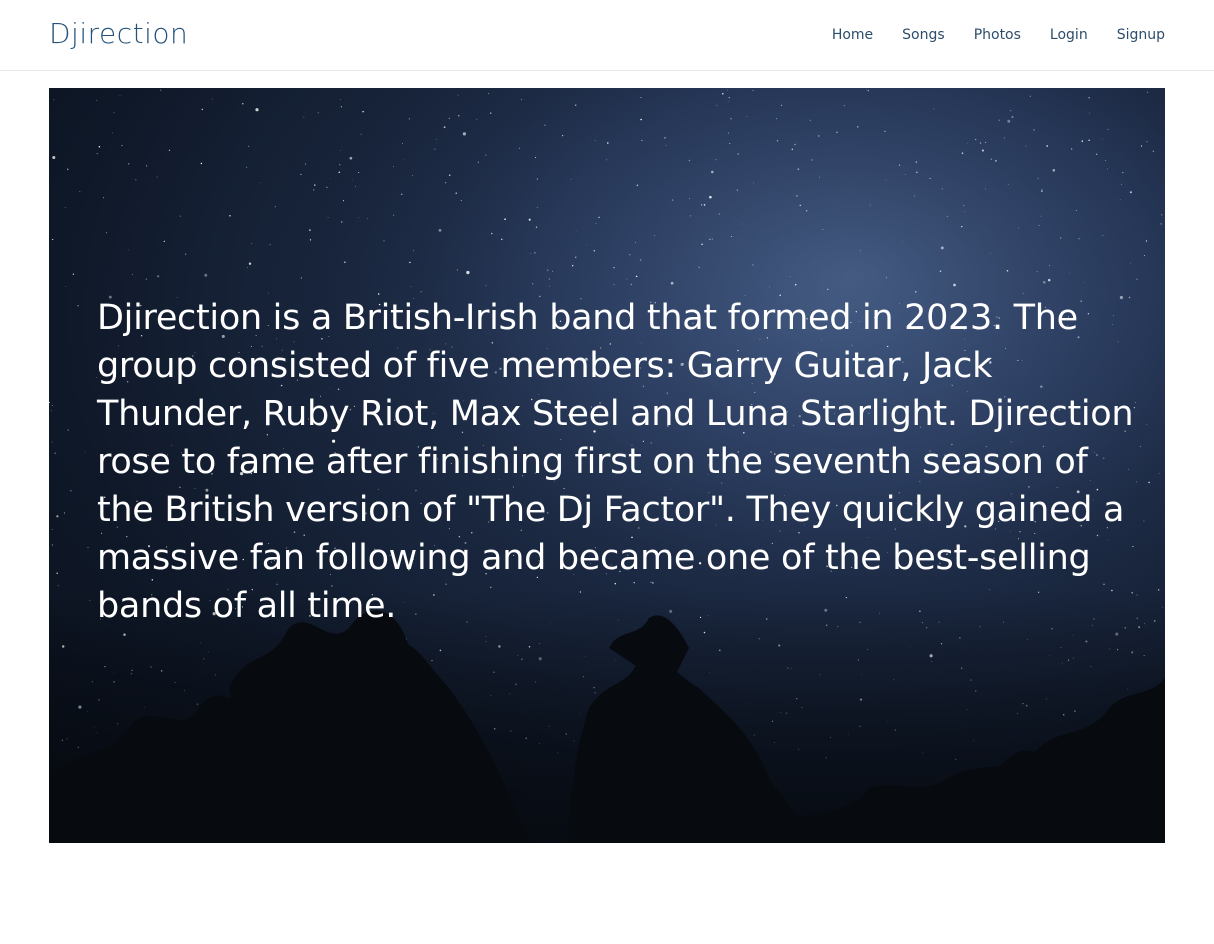  Describe the element at coordinates (118, 34) in the screenshot. I see `brand-logo-link: Djirection` at that location.